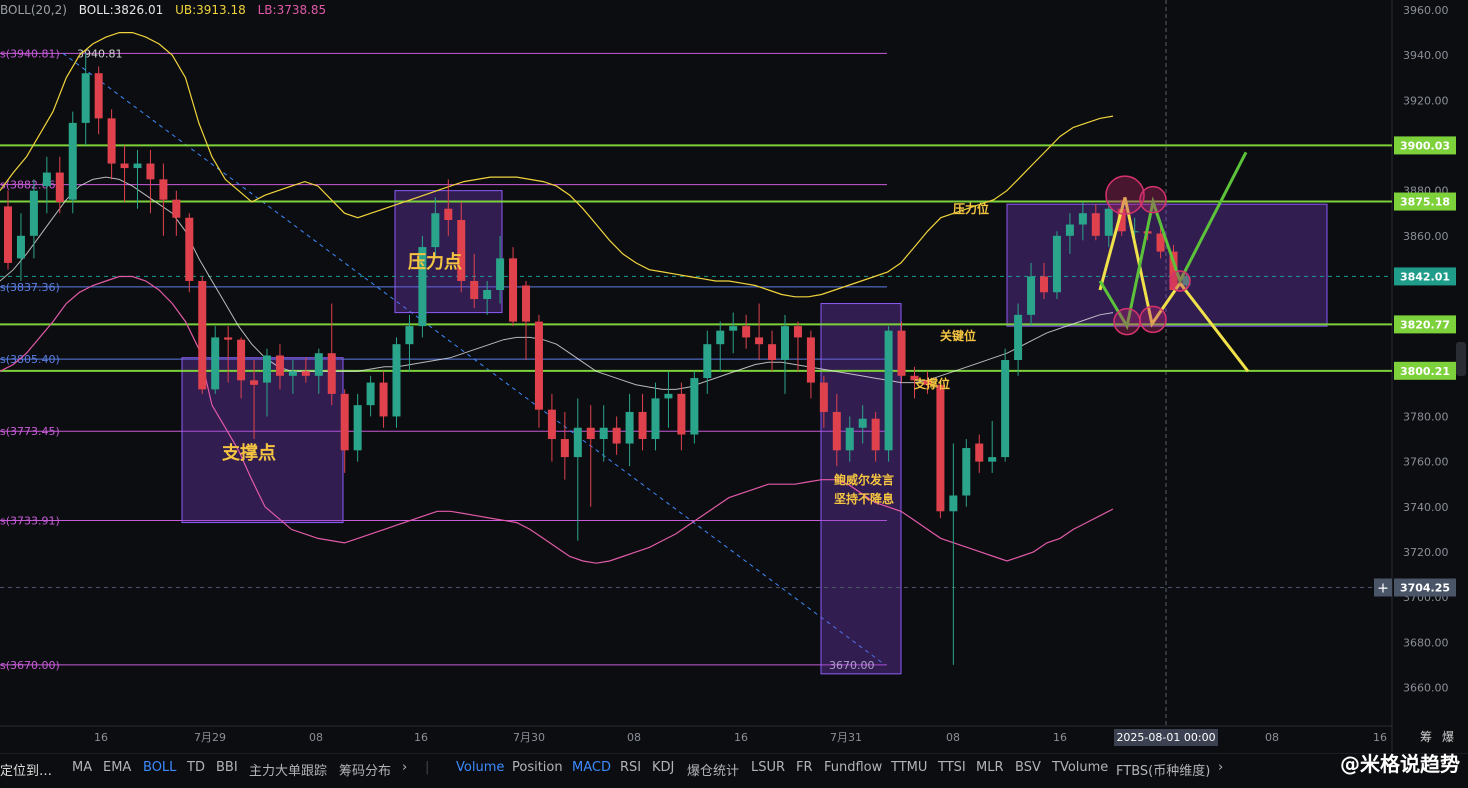 This screenshot has height=788, width=1468. What do you see at coordinates (1426, 10) in the screenshot?
I see `y-tick-label: 3960.00` at bounding box center [1426, 10].